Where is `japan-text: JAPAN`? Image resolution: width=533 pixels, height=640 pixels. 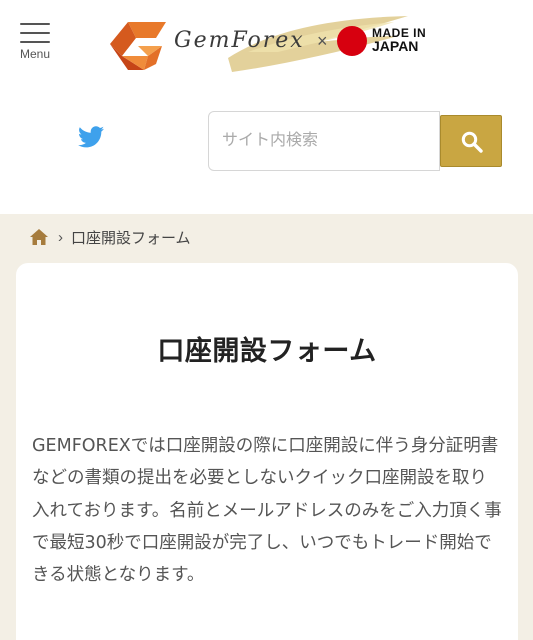
japan-text: JAPAN is located at coordinates (395, 46).